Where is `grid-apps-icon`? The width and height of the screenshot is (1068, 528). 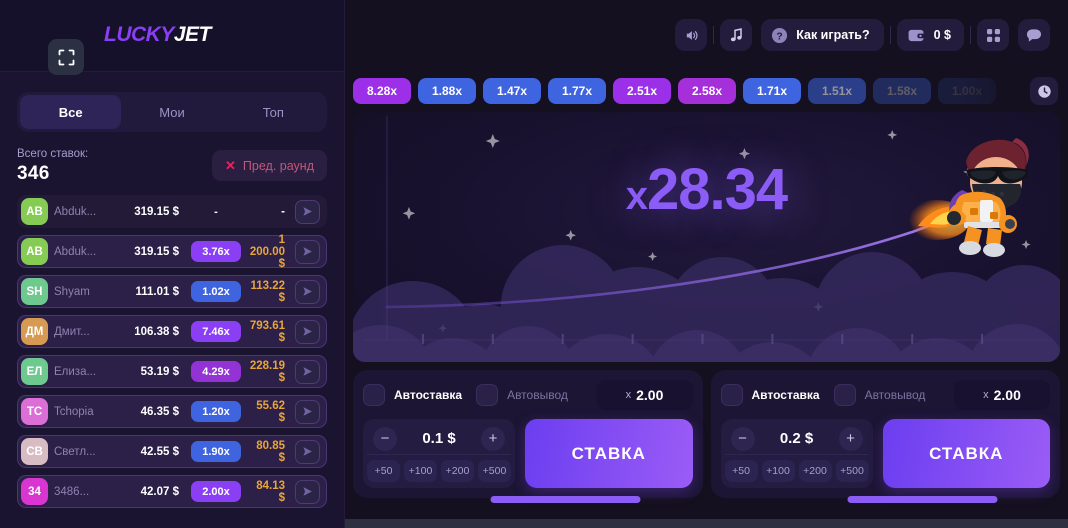
grid-apps-icon is located at coordinates (993, 35).